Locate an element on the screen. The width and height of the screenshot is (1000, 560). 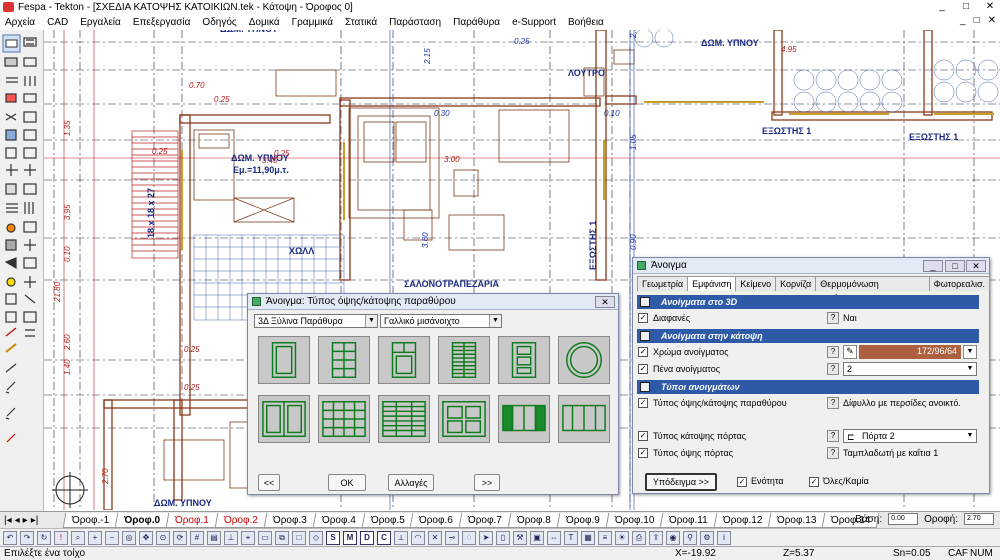
floor-tab: Όροφ.4 is located at coordinates (338, 520).